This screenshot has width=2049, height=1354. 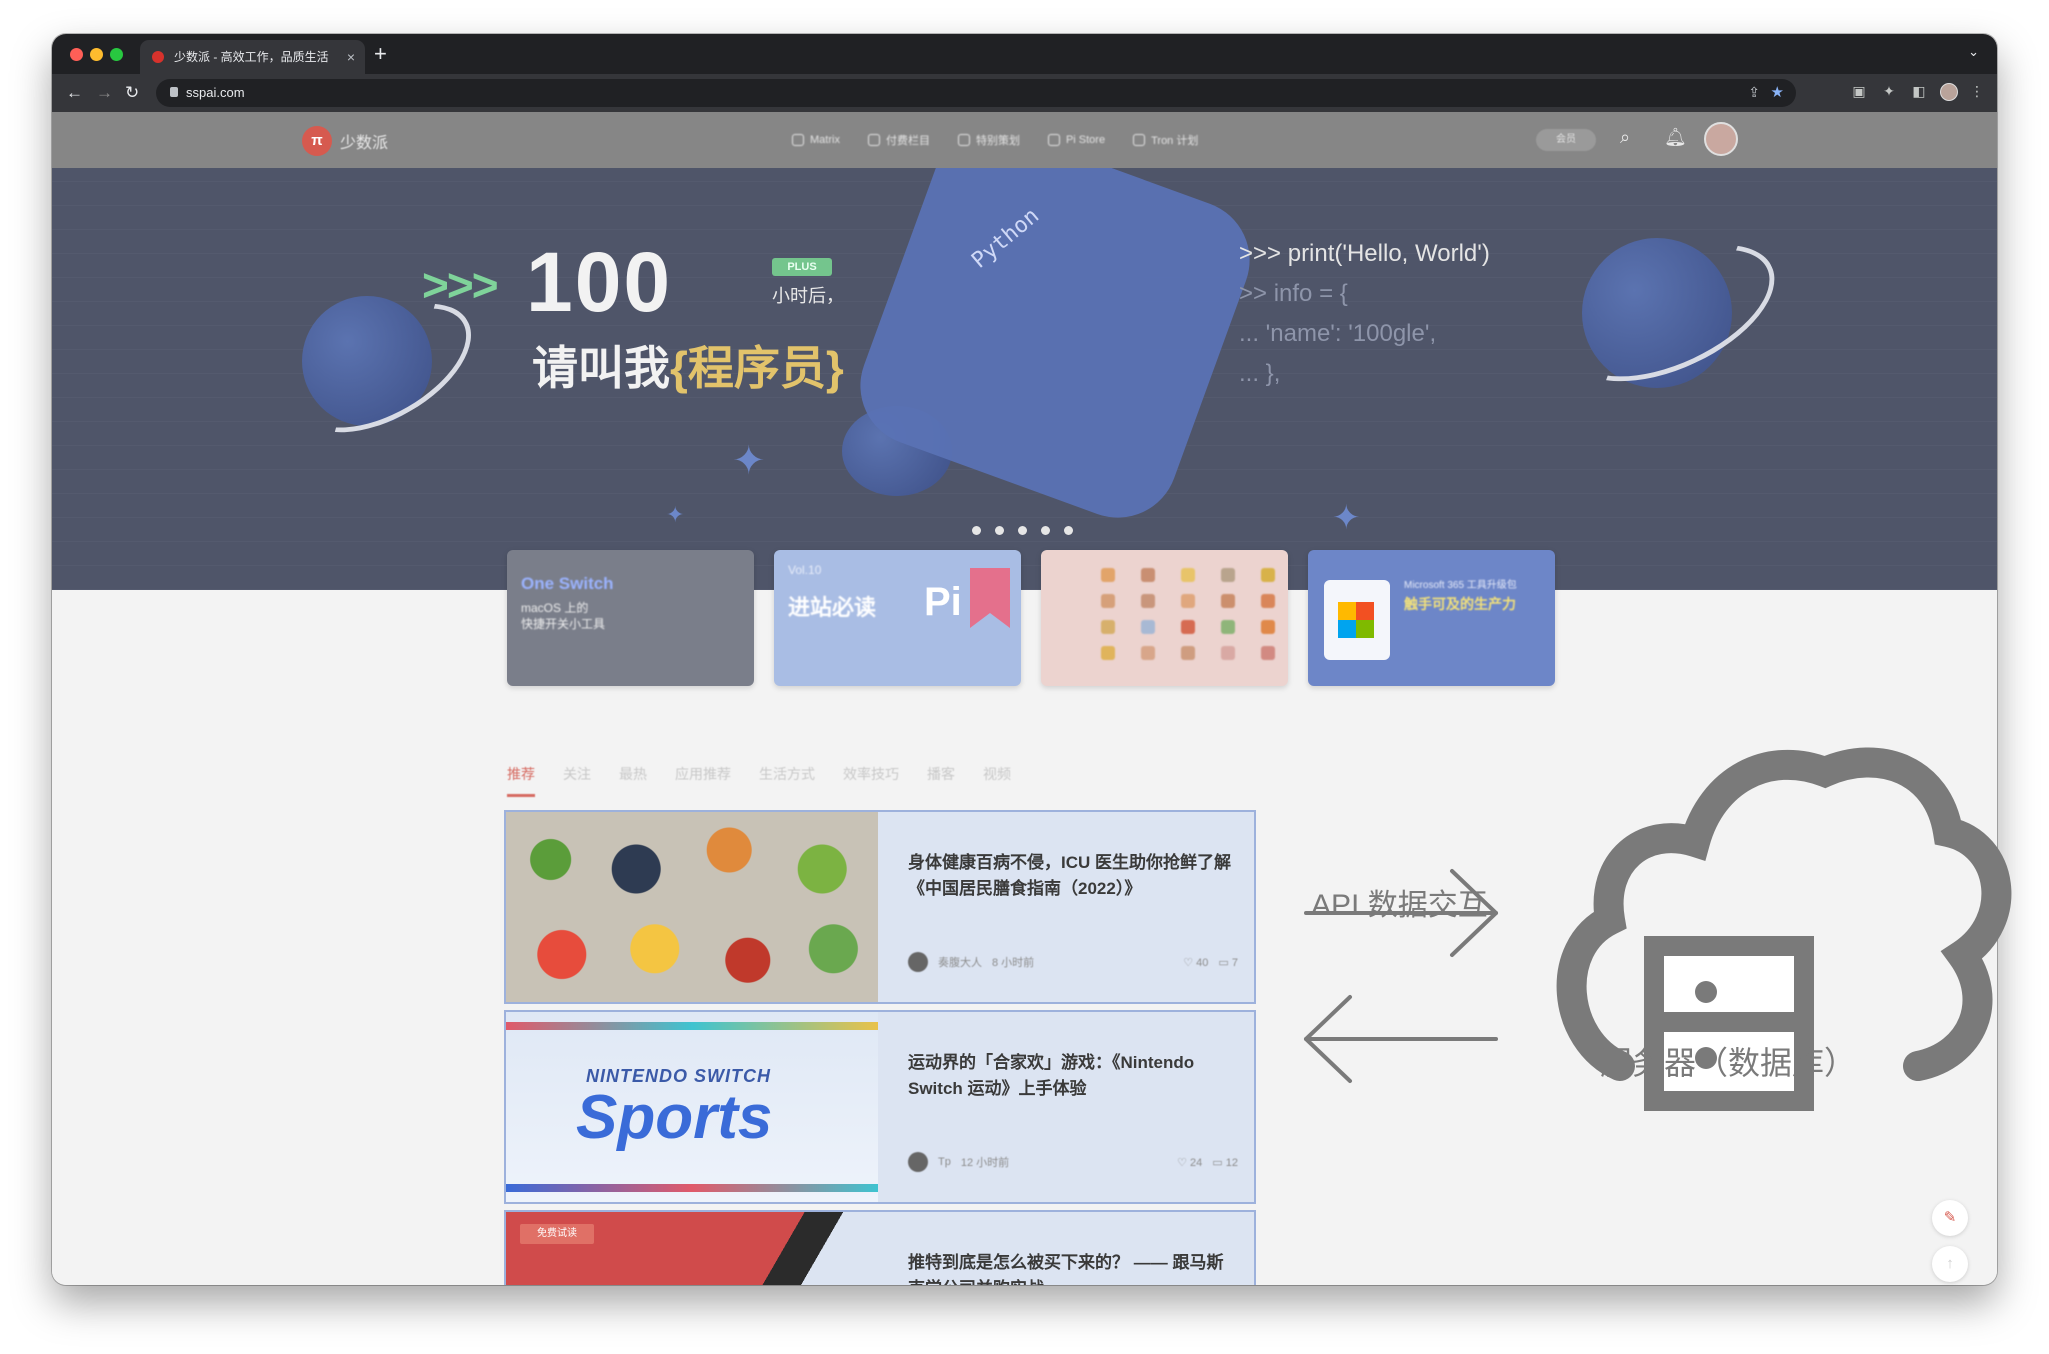 I want to click on maximize-window-button, so click(x=116, y=54).